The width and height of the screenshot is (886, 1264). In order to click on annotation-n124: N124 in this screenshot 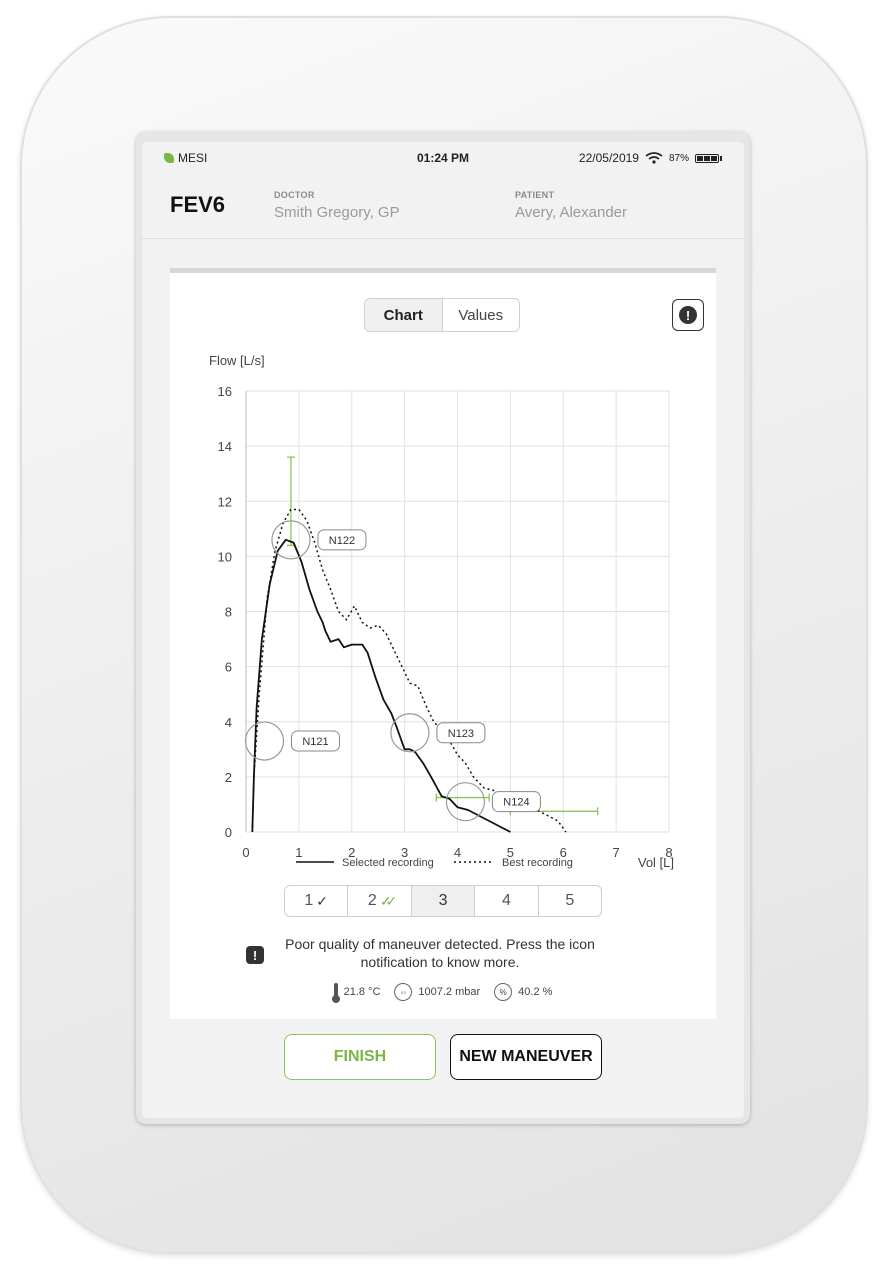, I will do `click(493, 802)`.